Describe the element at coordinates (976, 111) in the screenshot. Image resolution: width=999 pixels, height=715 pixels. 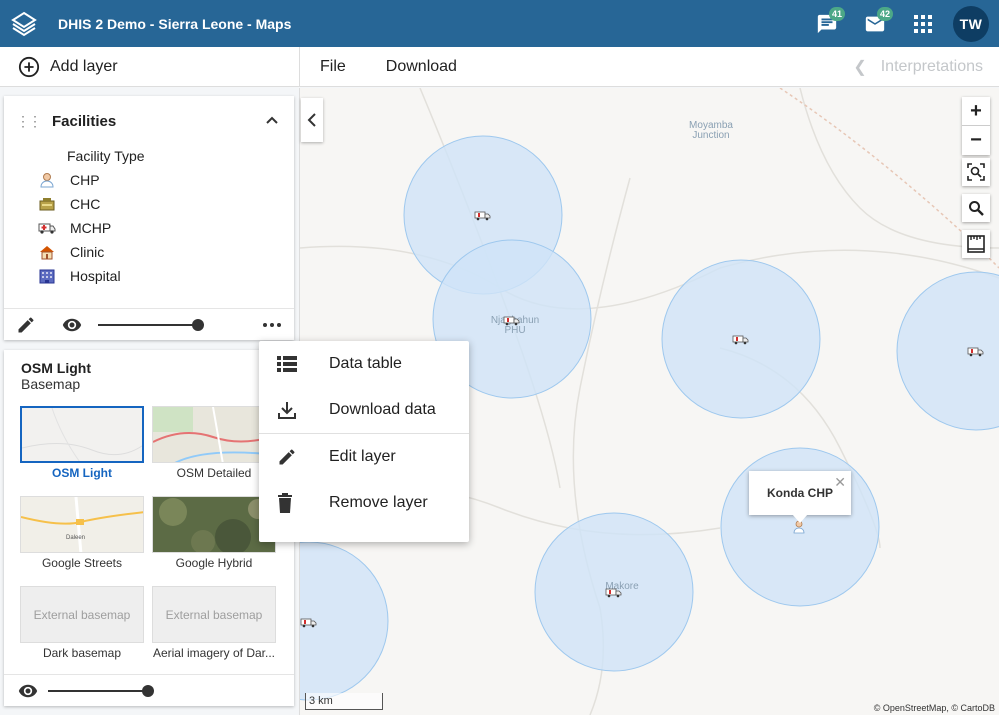
I see `zoom-in-button: +` at that location.